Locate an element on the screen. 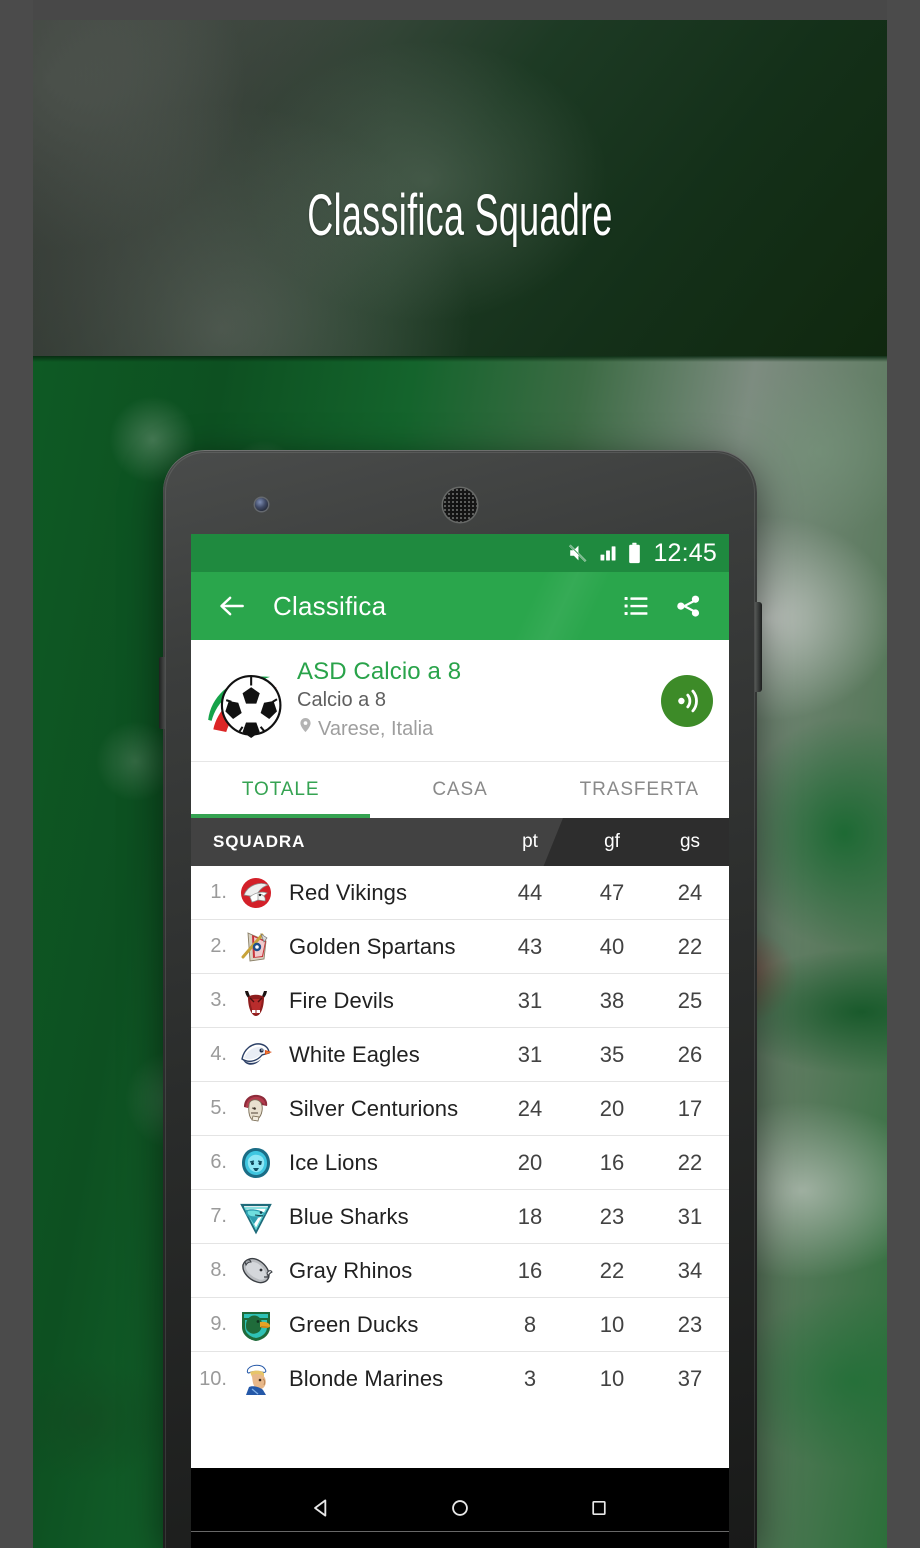 The width and height of the screenshot is (920, 1548). goals-against-cell: 17 is located at coordinates (690, 1108).